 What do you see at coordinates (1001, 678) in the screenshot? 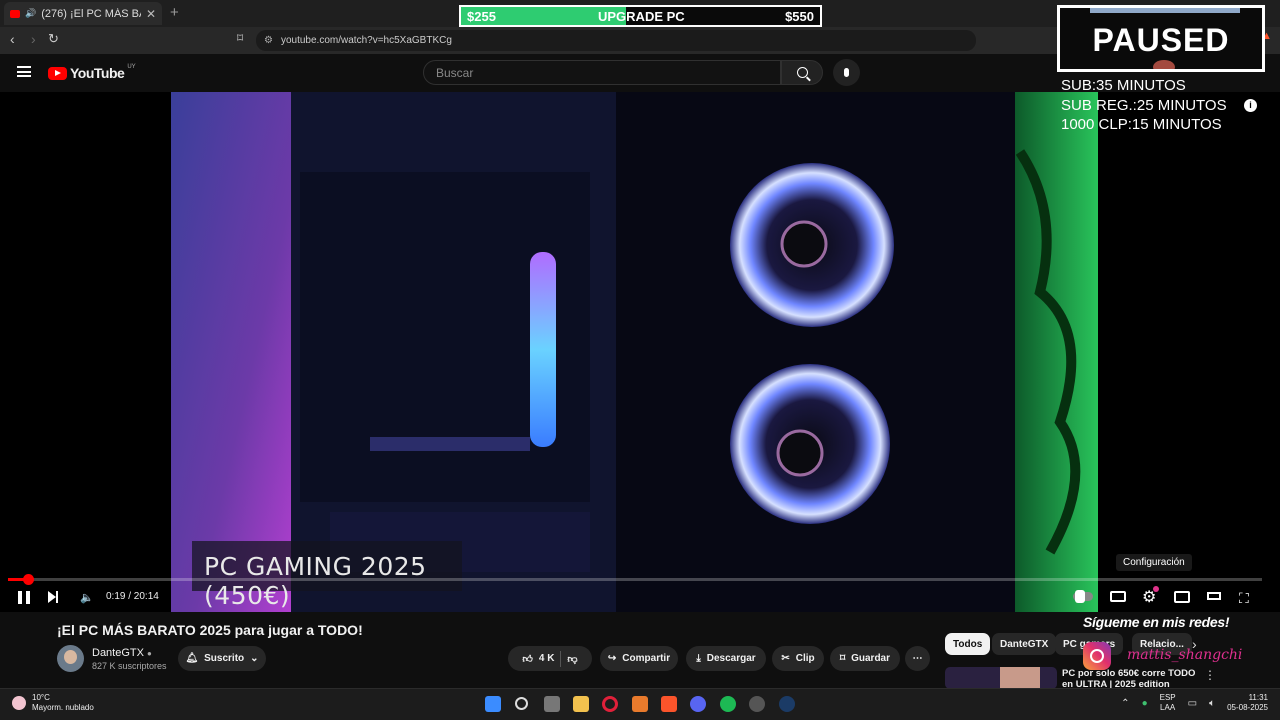
I see `recommended-thumbnail` at bounding box center [1001, 678].